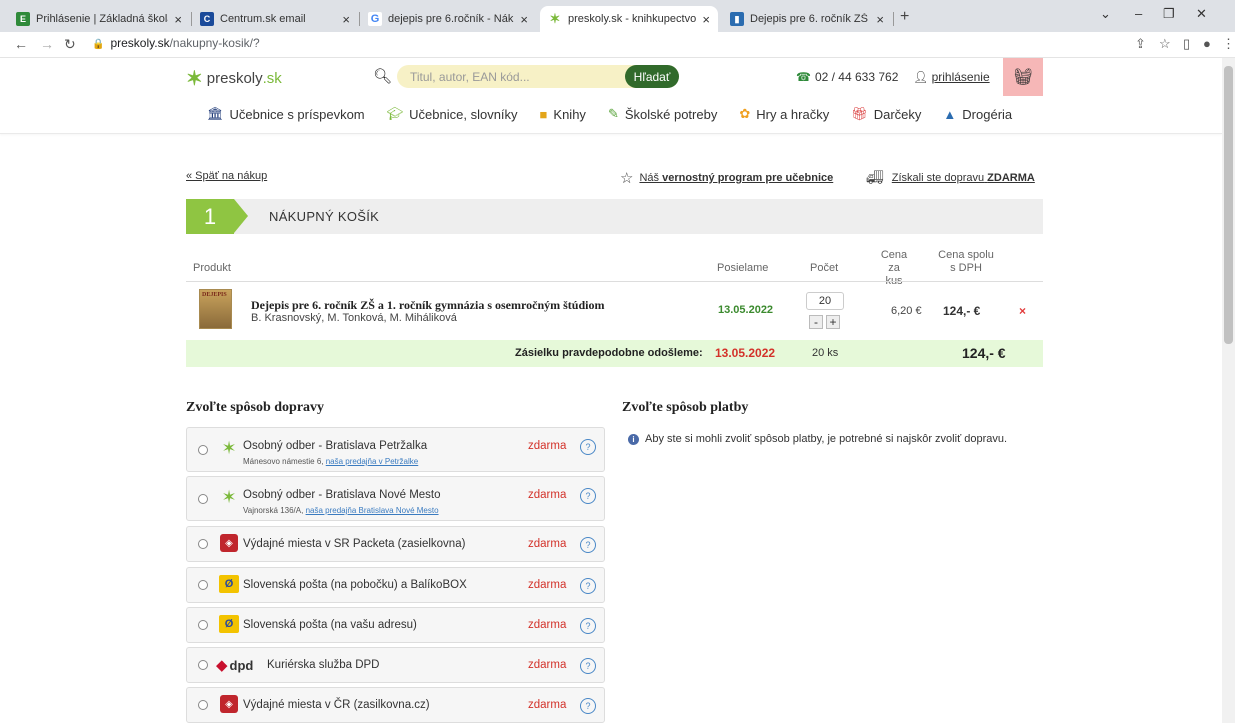 This screenshot has width=1235, height=723. I want to click on nav-item-ucebnice-prispevok: 🏛︎ Učebnice s príspevkom, so click(286, 114).